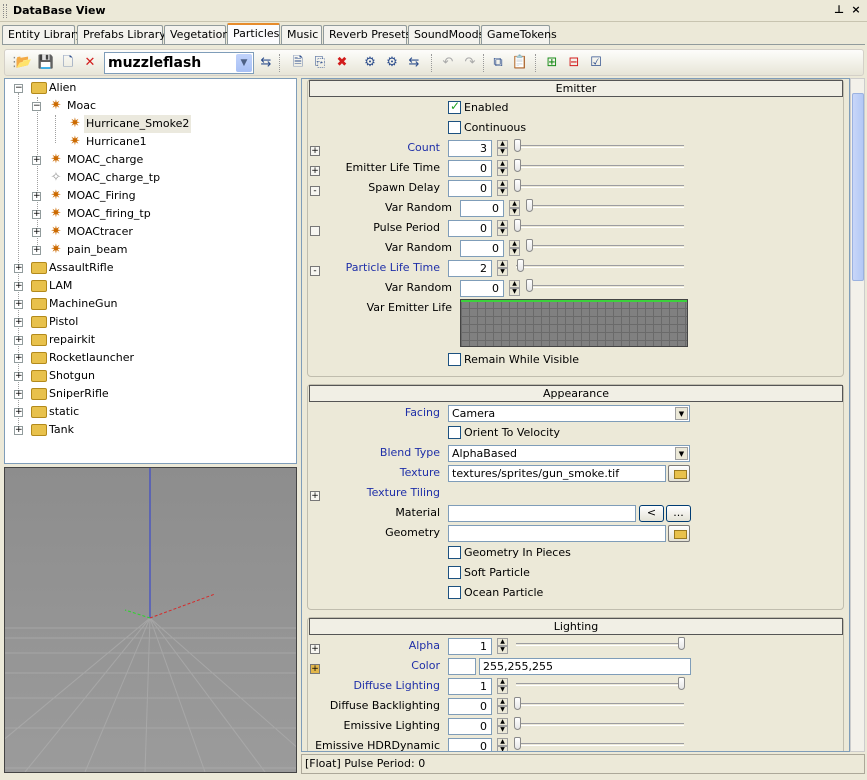 This screenshot has width=867, height=780. Describe the element at coordinates (600, 724) in the screenshot. I see `emissive-lighting-slider` at that location.